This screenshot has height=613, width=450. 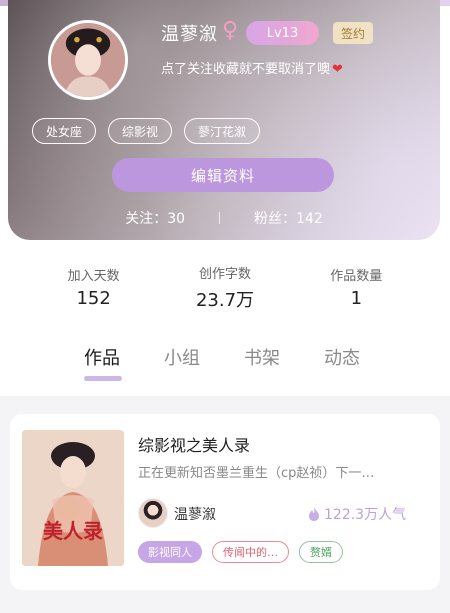 I want to click on profile-tabs: 作品 小组 书架 动态, so click(x=222, y=362).